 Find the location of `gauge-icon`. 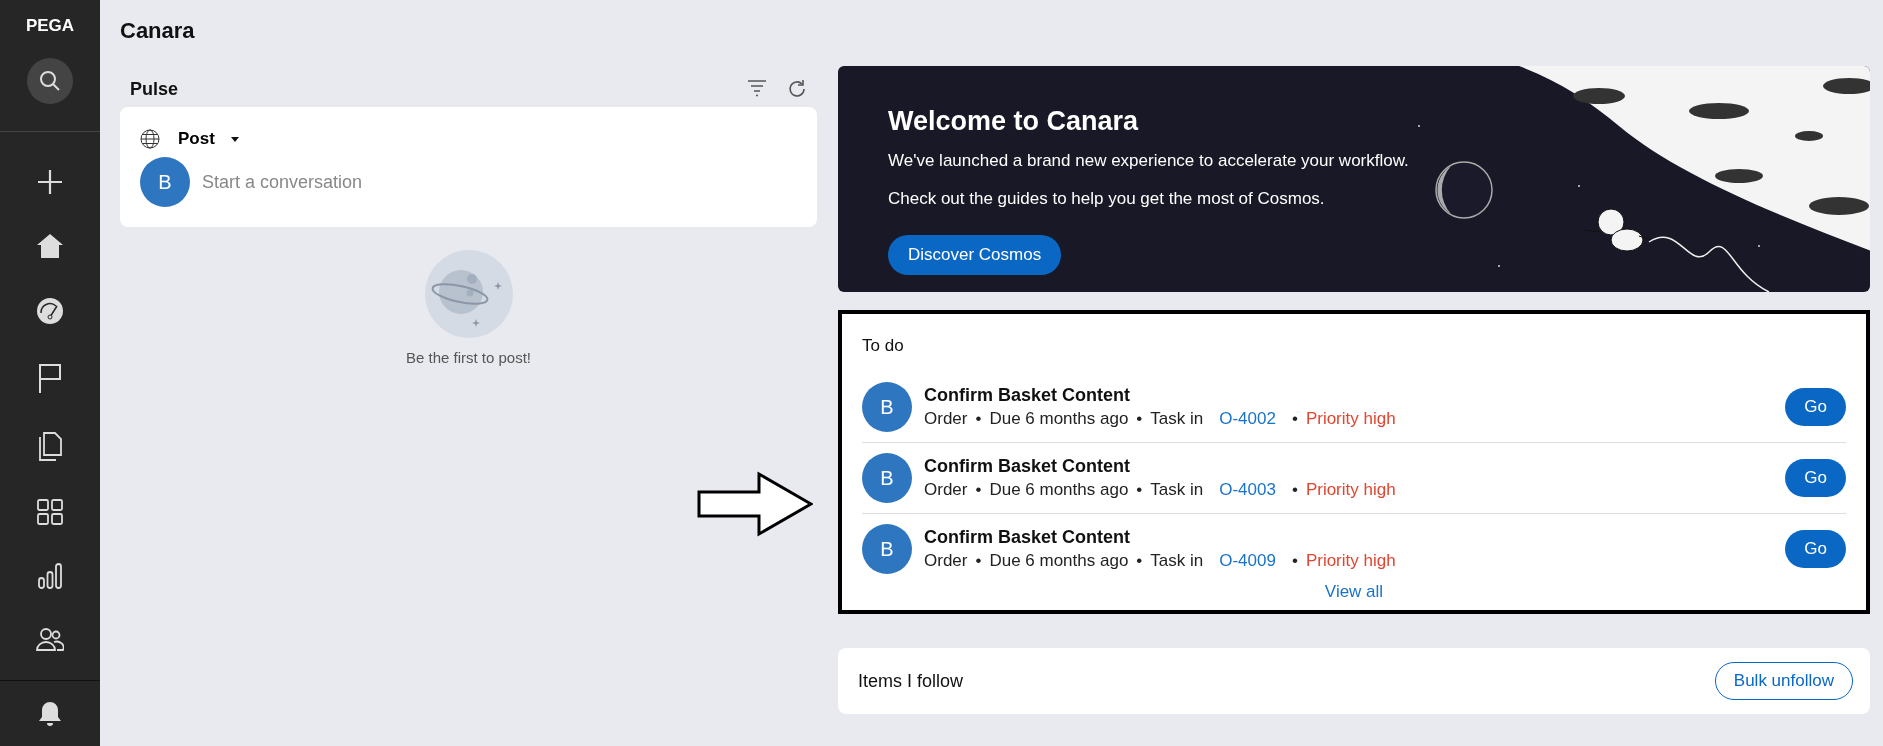

gauge-icon is located at coordinates (50, 311).